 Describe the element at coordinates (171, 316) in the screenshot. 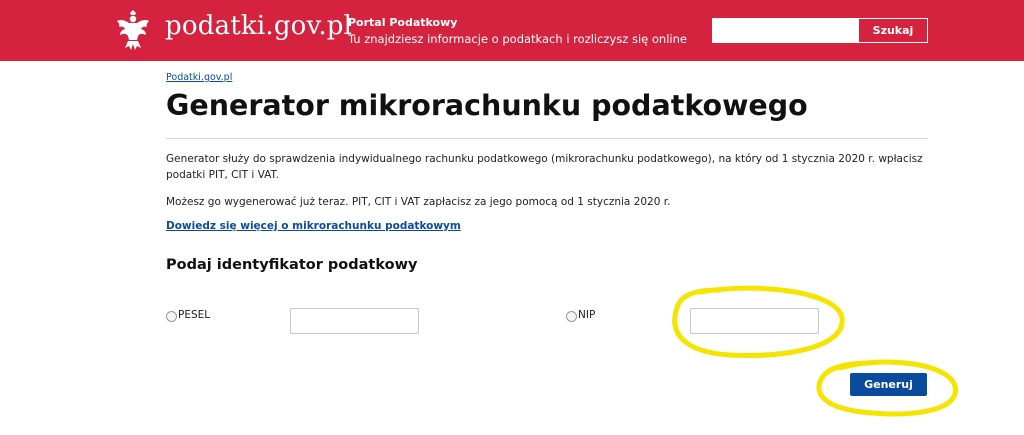

I see `pesel-radio` at that location.